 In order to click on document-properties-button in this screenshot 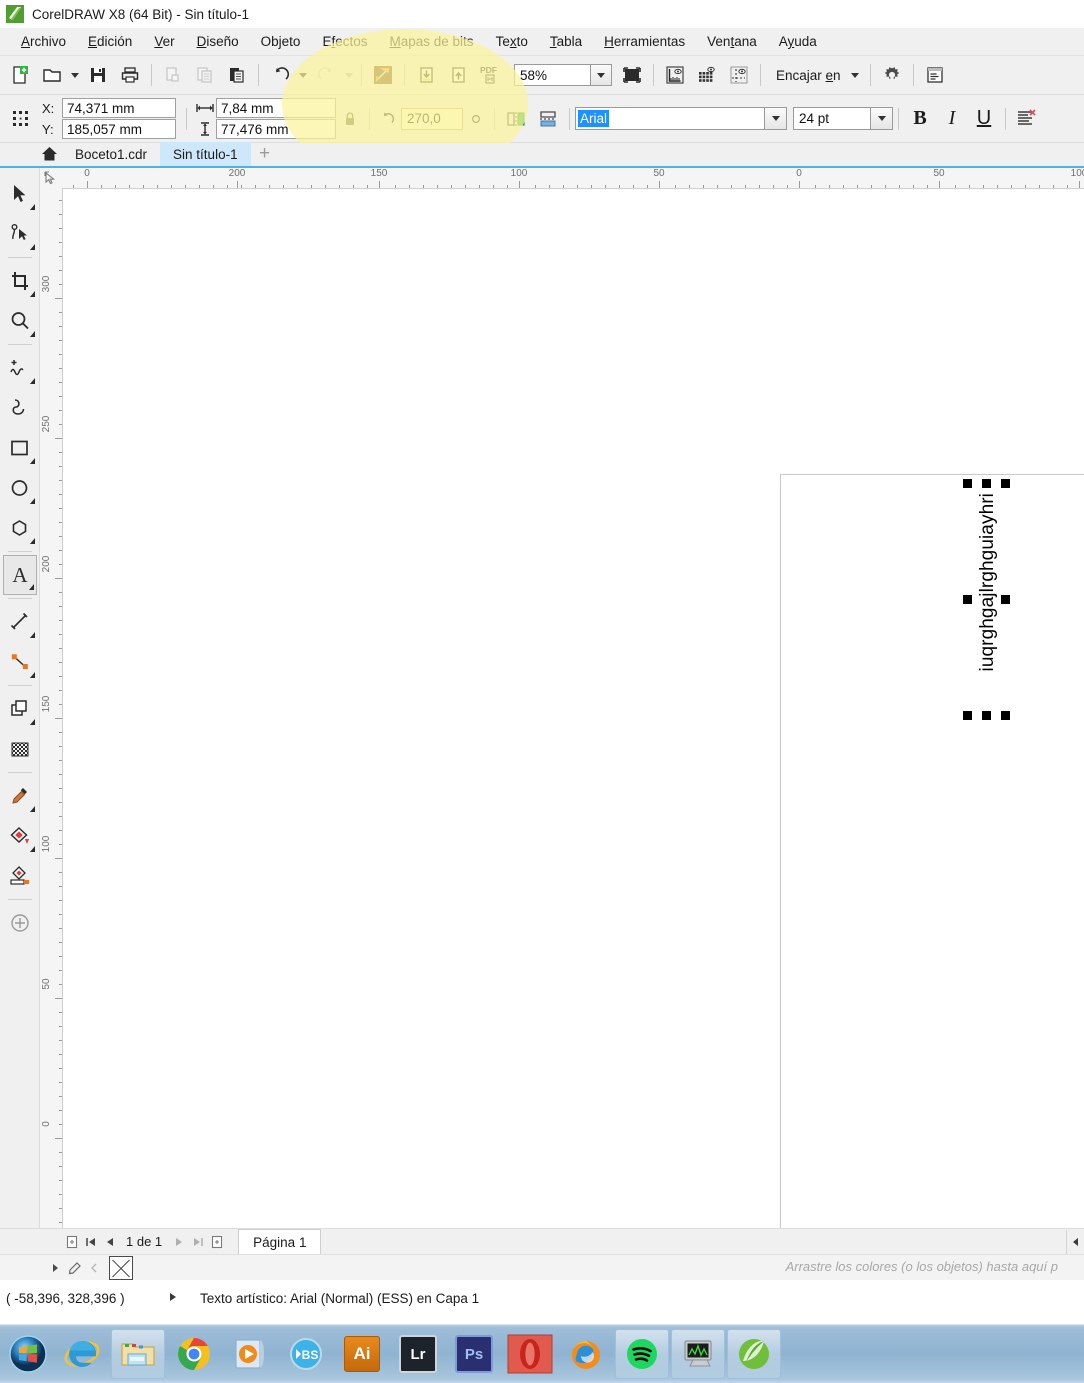, I will do `click(935, 75)`.